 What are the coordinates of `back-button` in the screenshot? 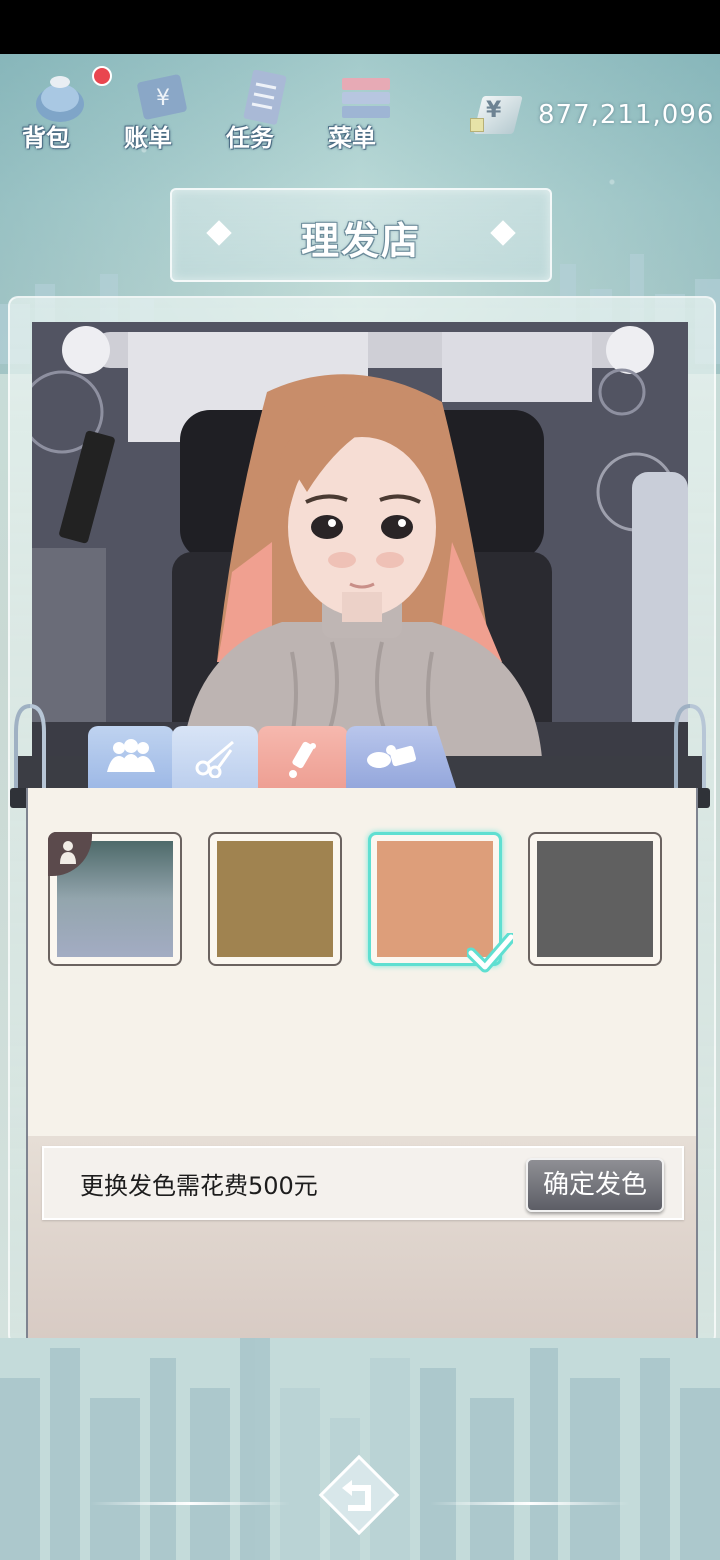 It's located at (359, 1495).